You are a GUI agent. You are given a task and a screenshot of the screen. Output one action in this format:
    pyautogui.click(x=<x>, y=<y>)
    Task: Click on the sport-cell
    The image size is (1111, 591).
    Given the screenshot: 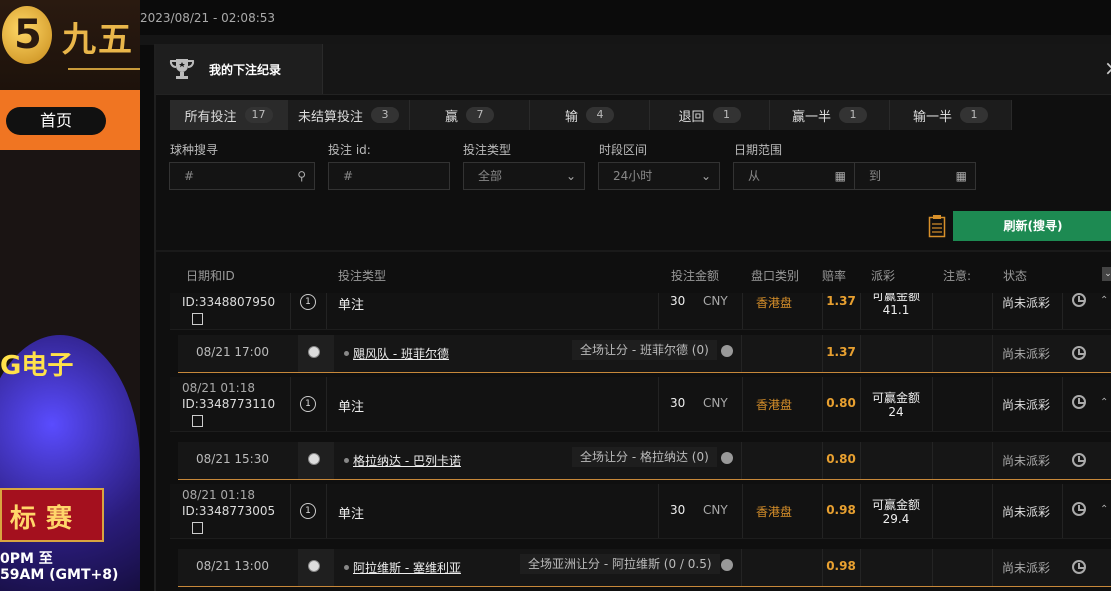 What is the action you would take?
    pyautogui.click(x=316, y=567)
    